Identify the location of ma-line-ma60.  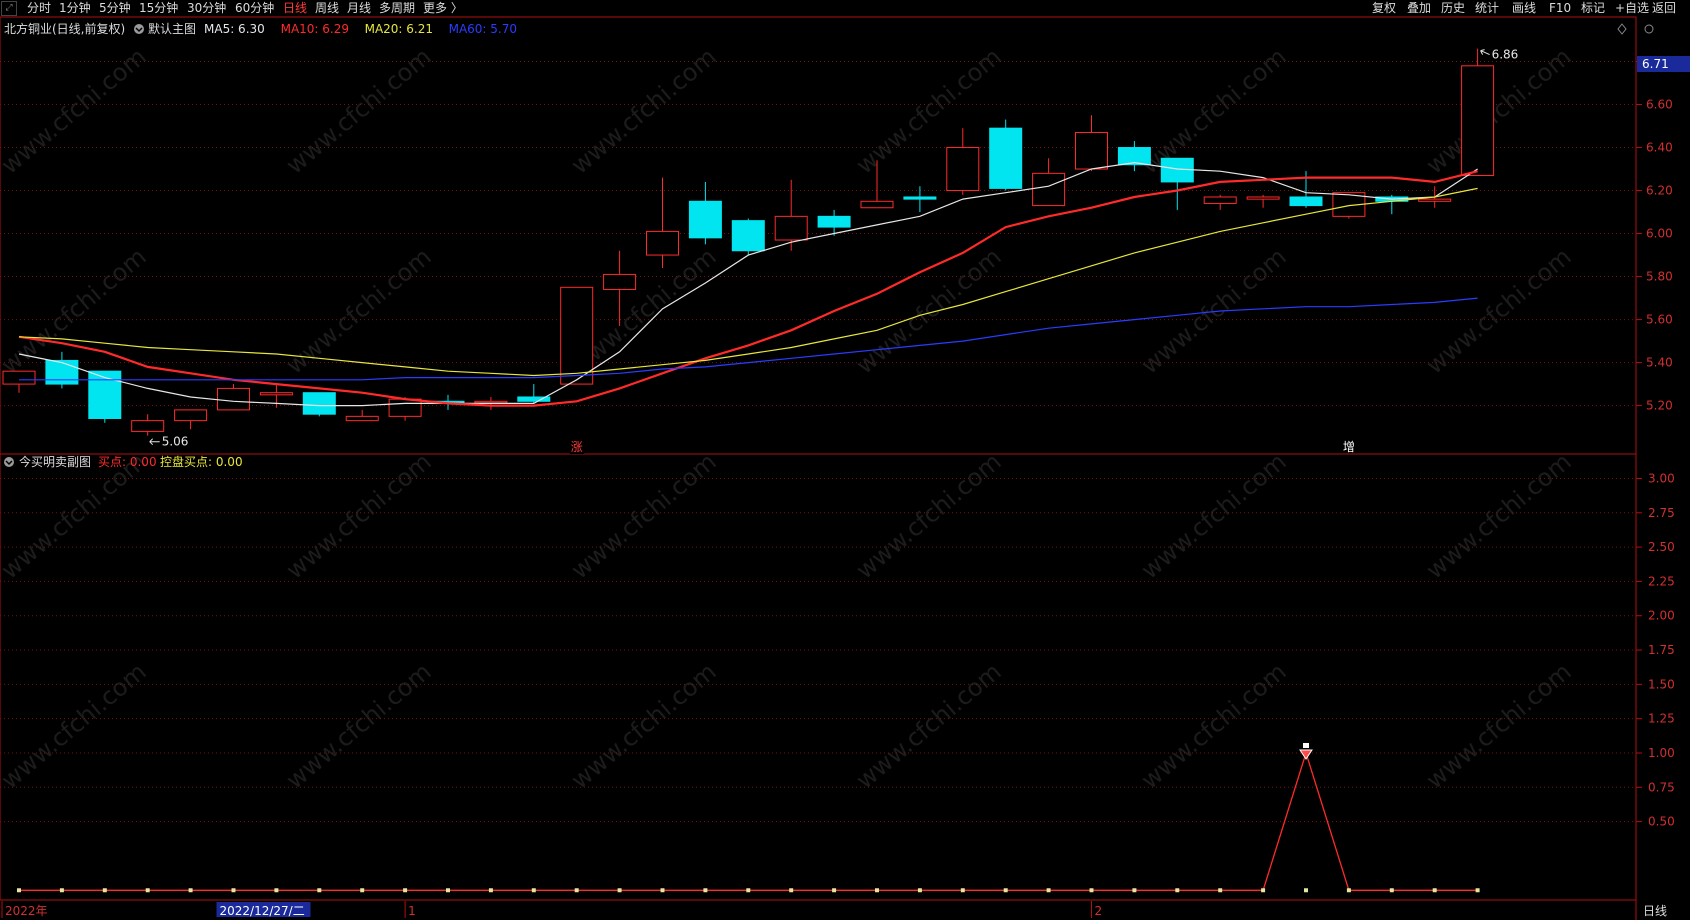
(748, 339).